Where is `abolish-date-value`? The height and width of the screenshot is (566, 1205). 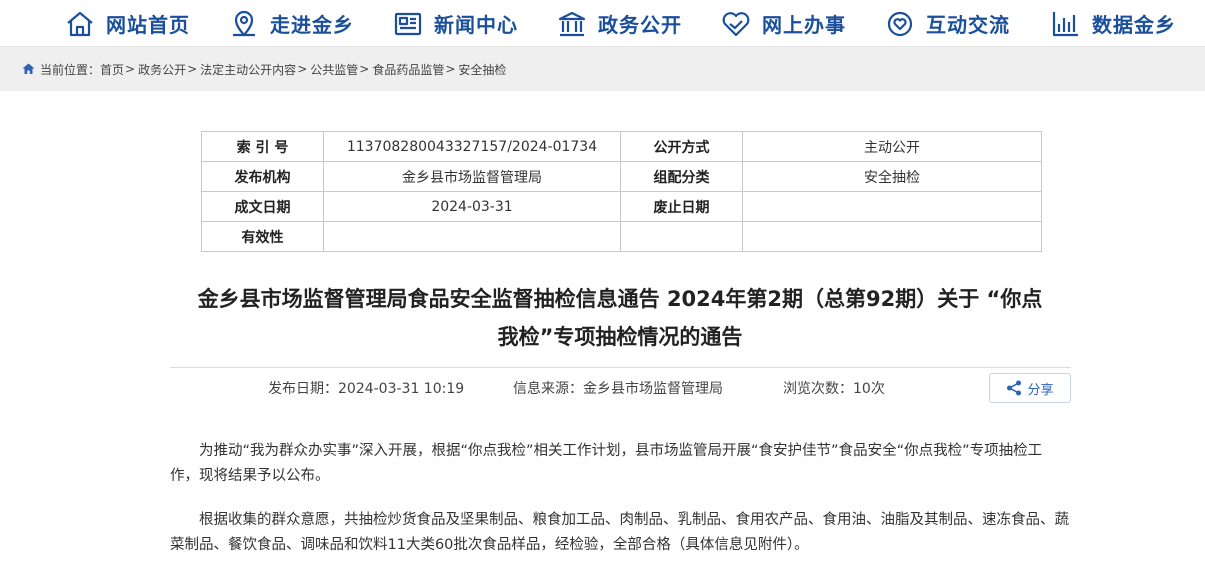 abolish-date-value is located at coordinates (892, 206).